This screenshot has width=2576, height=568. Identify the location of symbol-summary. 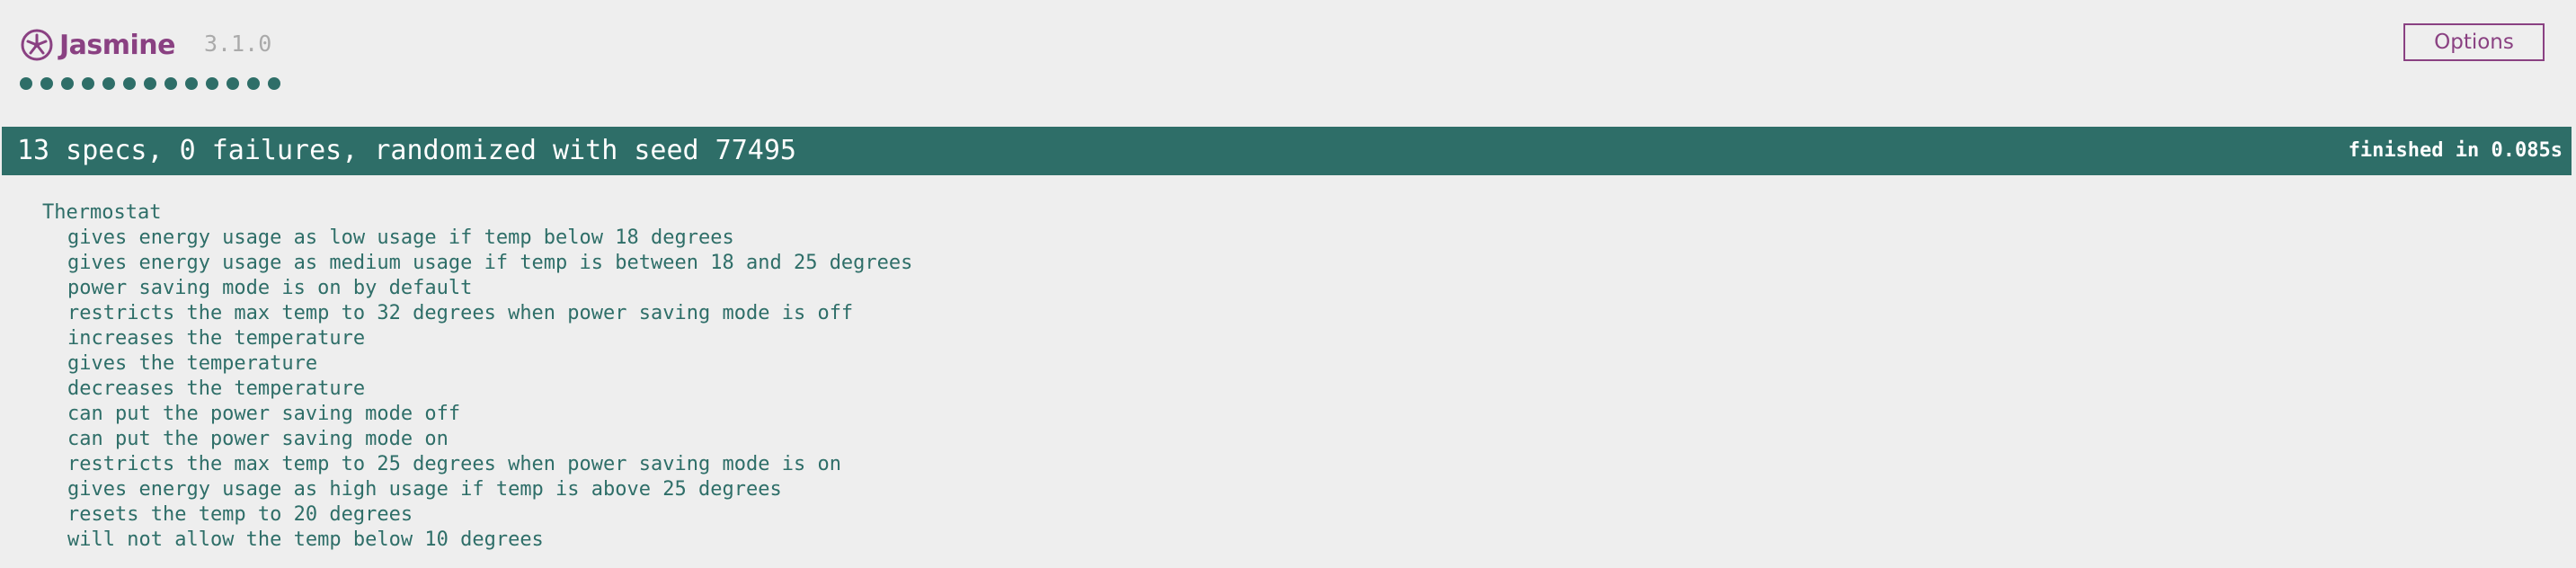
(150, 84).